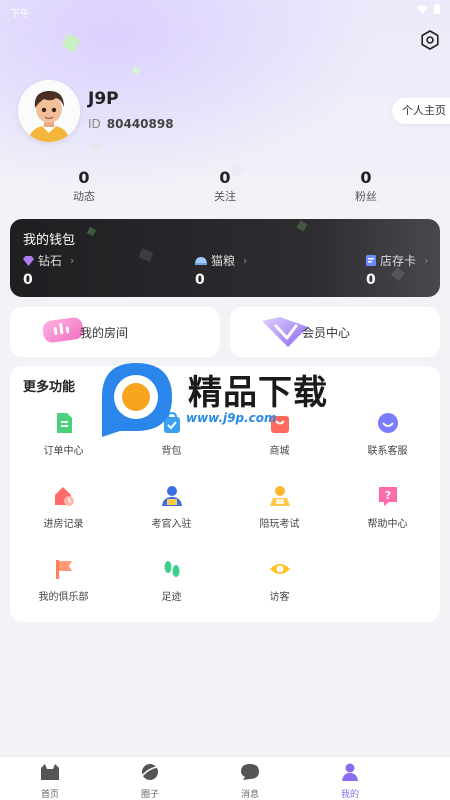 The image size is (450, 800). What do you see at coordinates (387, 423) in the screenshot?
I see `customer-service-icon` at bounding box center [387, 423].